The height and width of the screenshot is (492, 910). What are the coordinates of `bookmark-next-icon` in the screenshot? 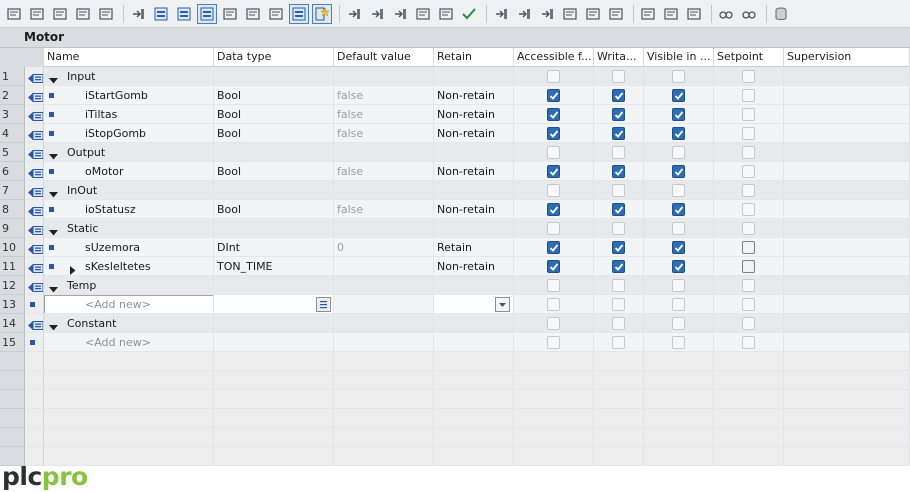 It's located at (671, 14).